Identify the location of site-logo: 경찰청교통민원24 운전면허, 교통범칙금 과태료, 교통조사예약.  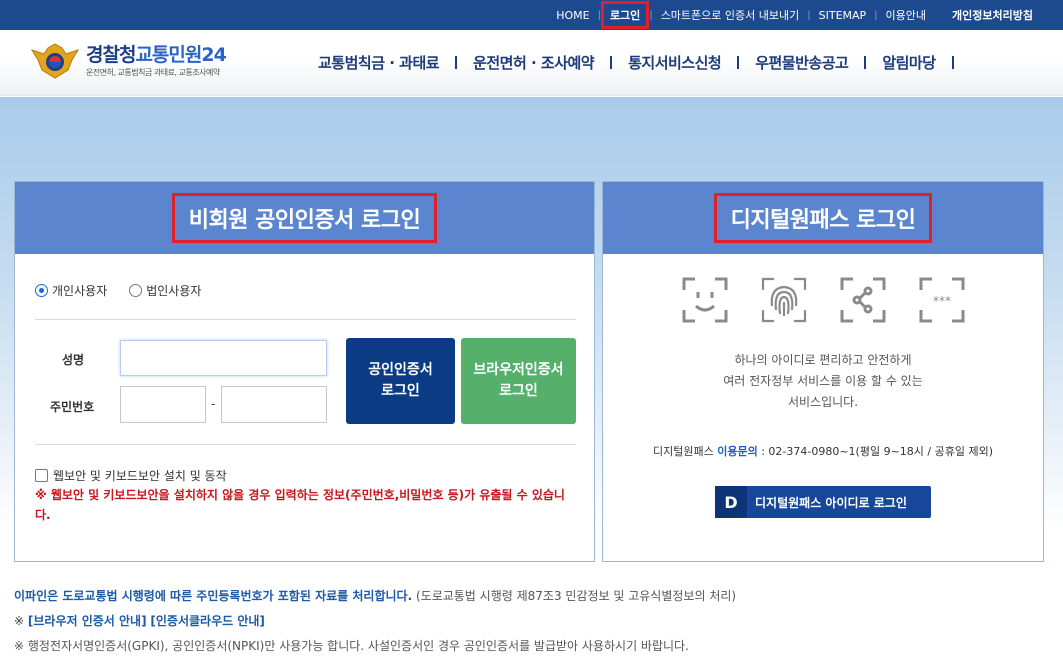
(127, 61).